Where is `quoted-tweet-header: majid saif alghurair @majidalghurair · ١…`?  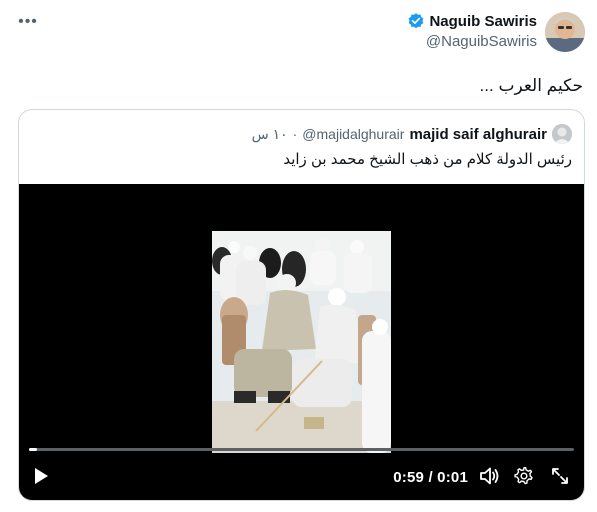
quoted-tweet-header: majid saif alghurair @majidalghurair · ١… is located at coordinates (412, 134).